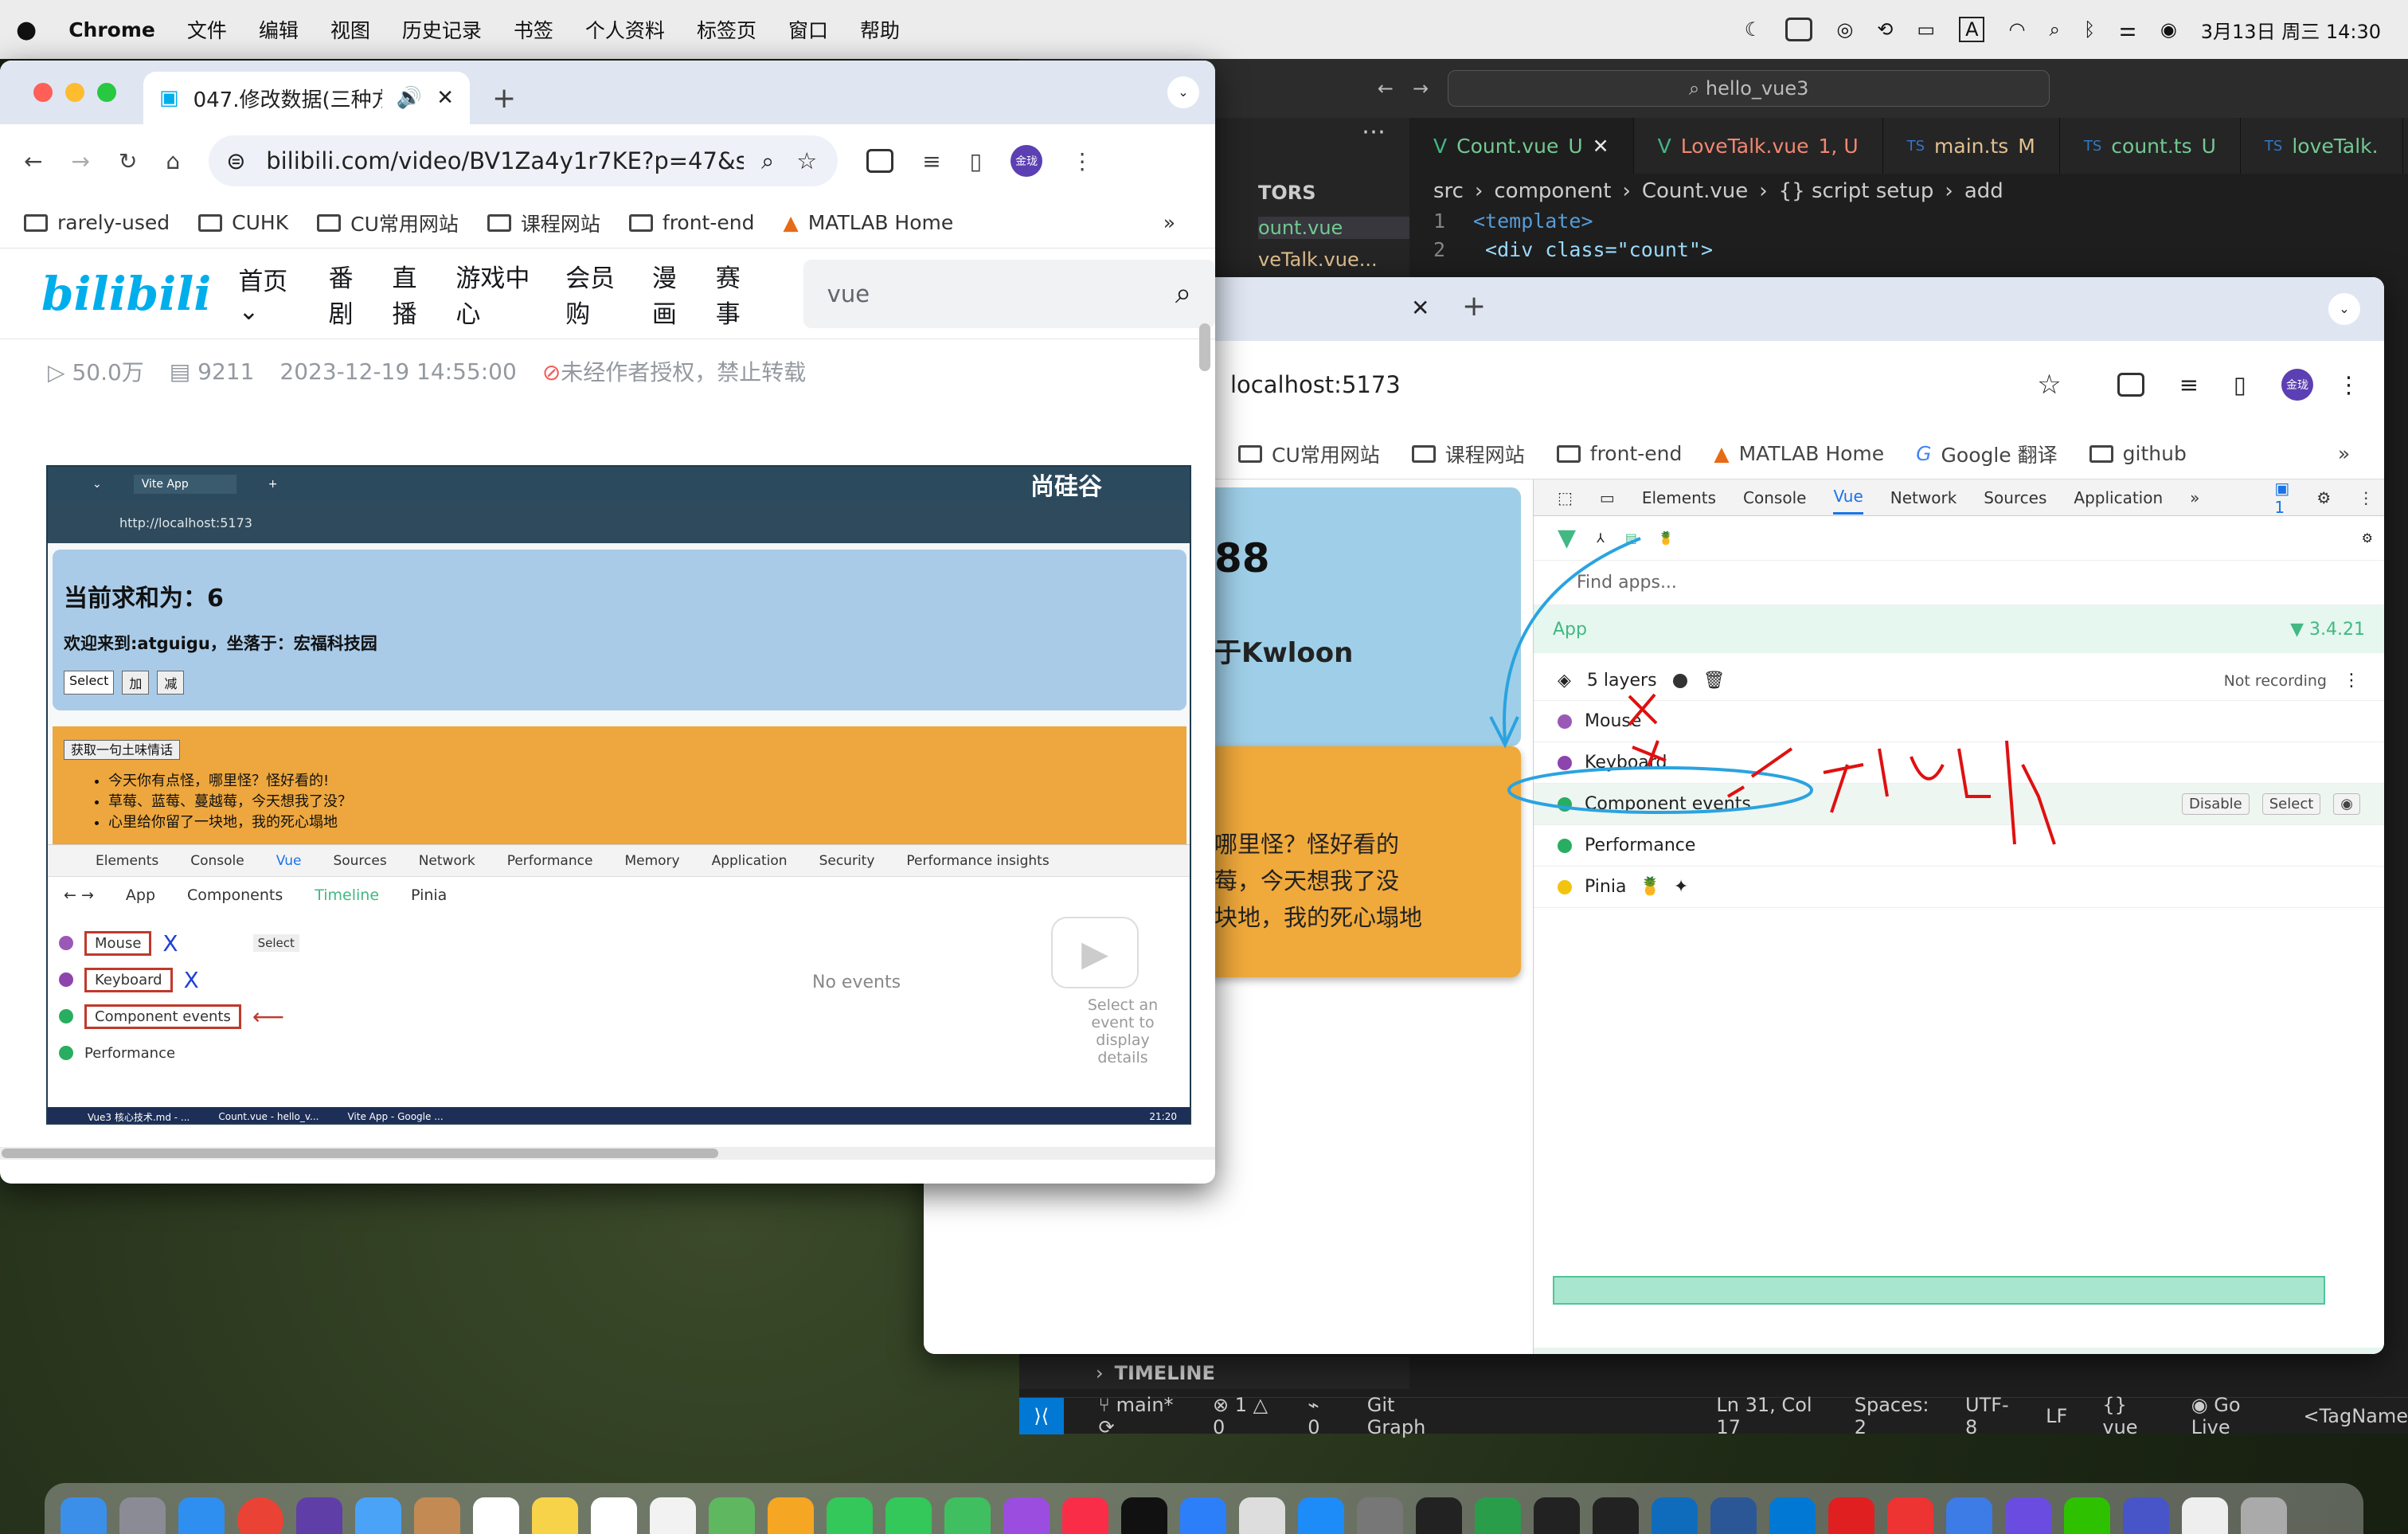  I want to click on menu-clock: 3月13日 周三 14:30, so click(2291, 30).